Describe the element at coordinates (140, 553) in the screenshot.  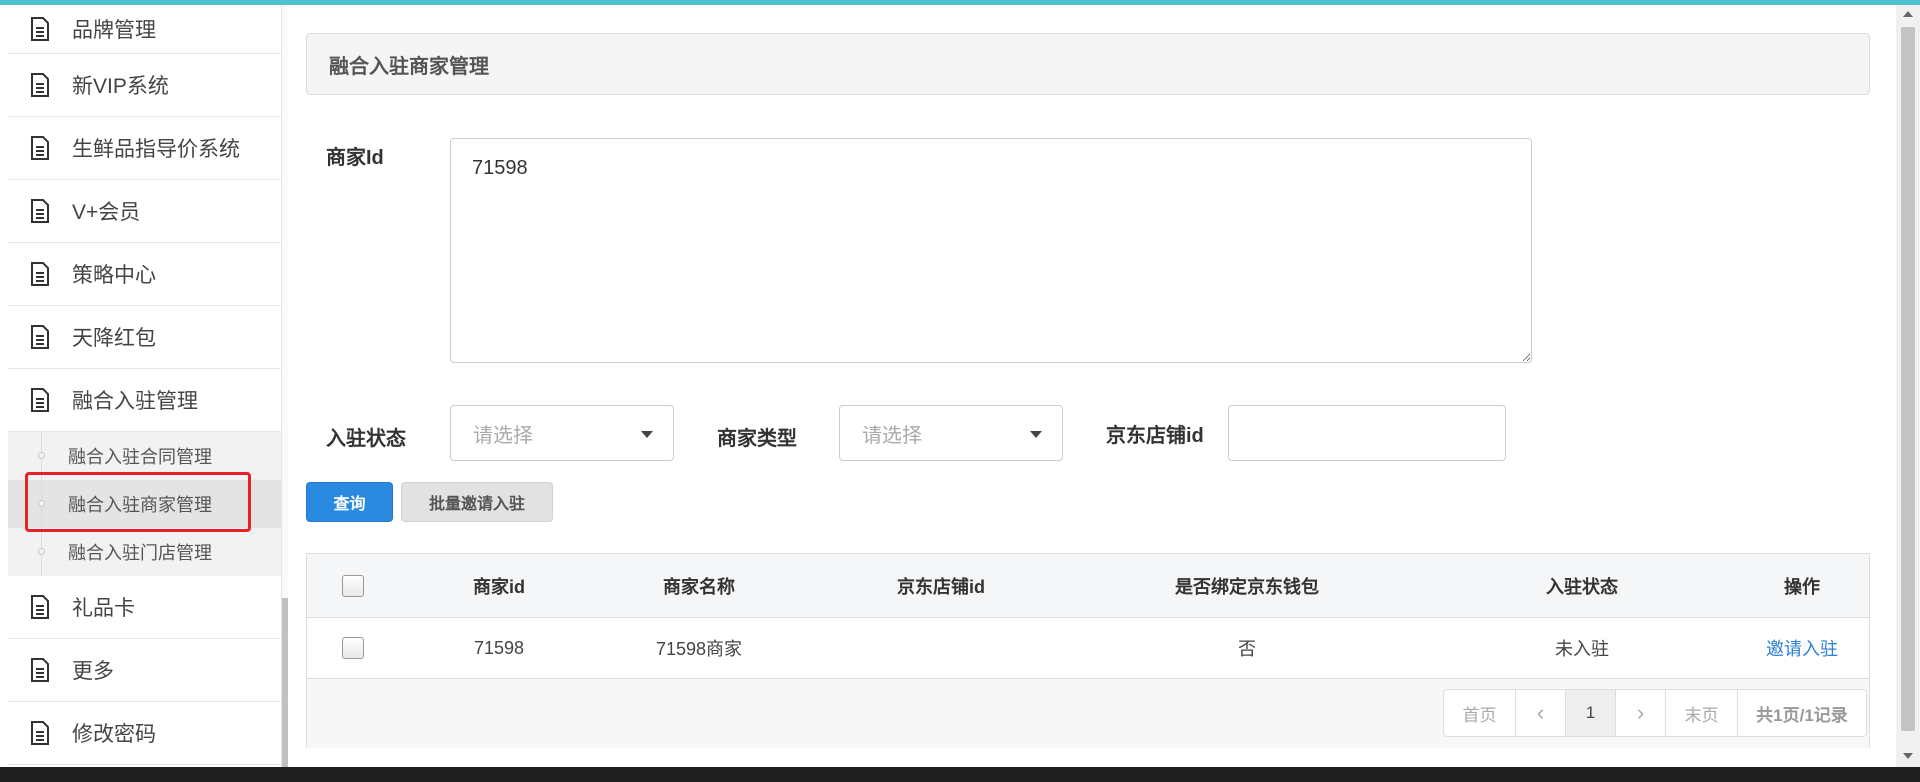
I see `sidebar-subitem-label: 融合入驻门店管理` at that location.